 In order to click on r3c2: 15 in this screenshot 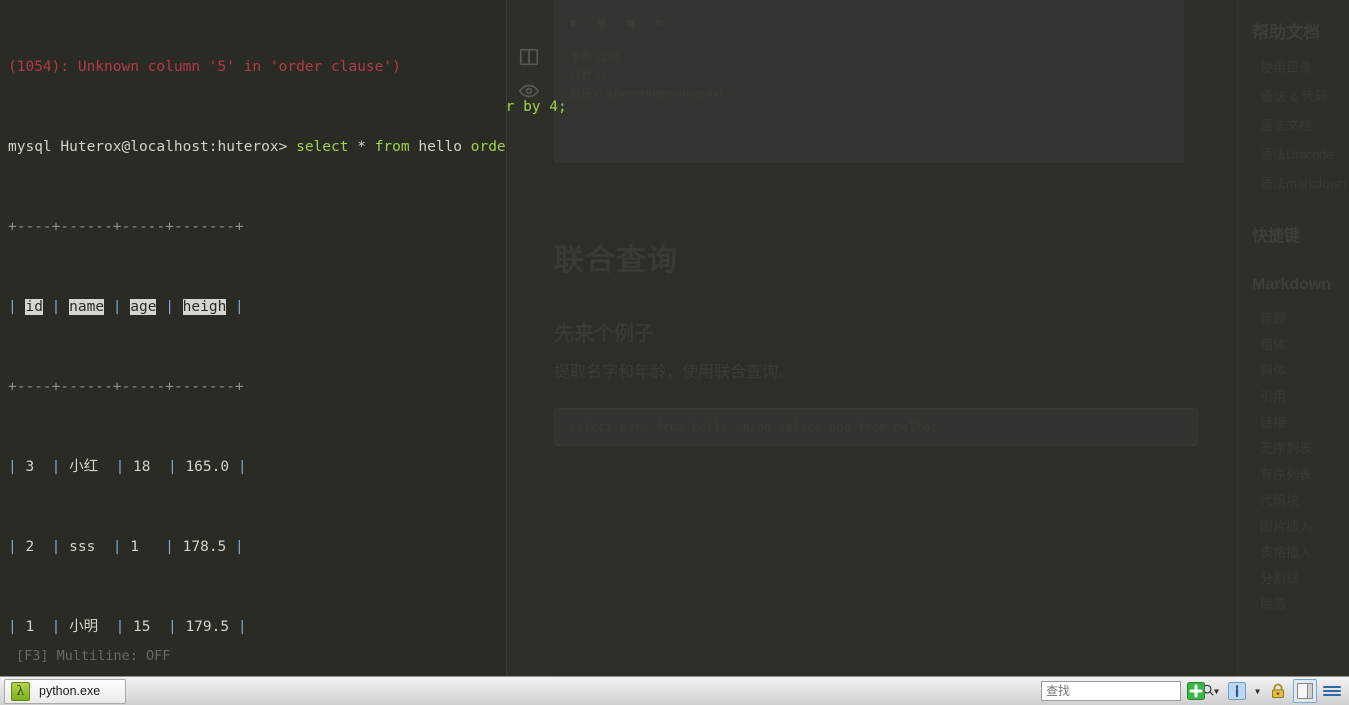, I will do `click(142, 627)`.